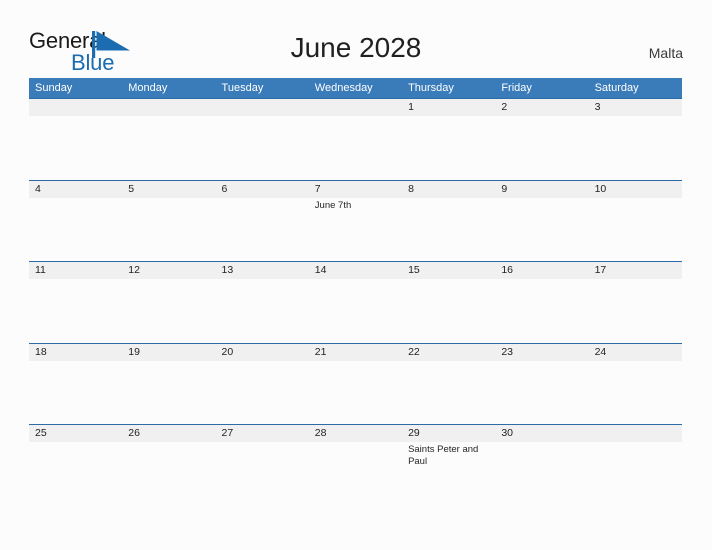 Image resolution: width=712 pixels, height=550 pixels. Describe the element at coordinates (262, 196) in the screenshot. I see `calendar-day-cell: 6` at that location.